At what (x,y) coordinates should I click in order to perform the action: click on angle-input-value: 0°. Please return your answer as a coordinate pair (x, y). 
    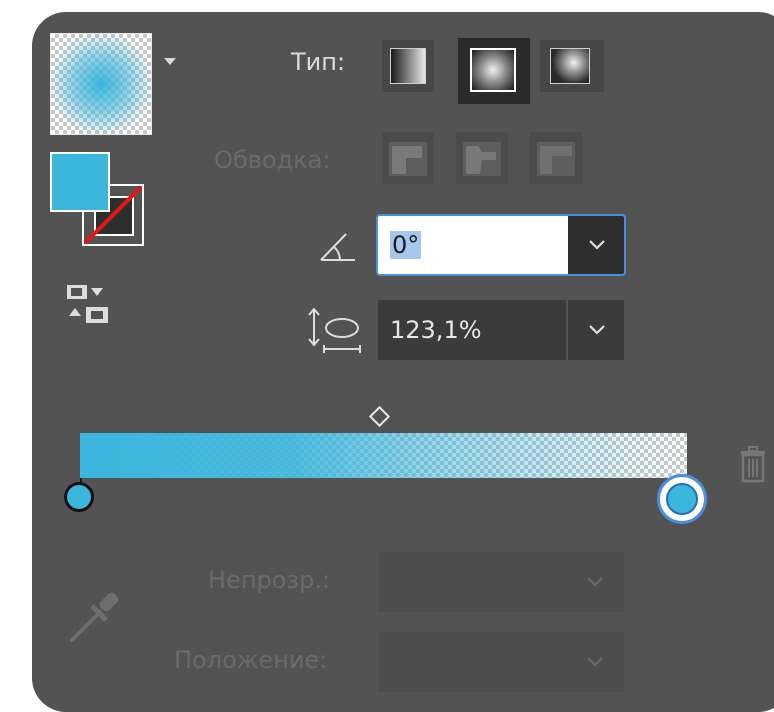
    Looking at the image, I should click on (406, 245).